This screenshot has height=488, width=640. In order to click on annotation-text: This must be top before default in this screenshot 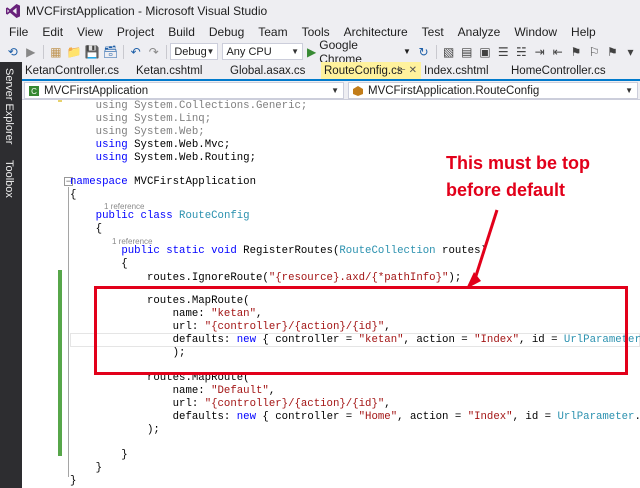, I will do `click(518, 177)`.